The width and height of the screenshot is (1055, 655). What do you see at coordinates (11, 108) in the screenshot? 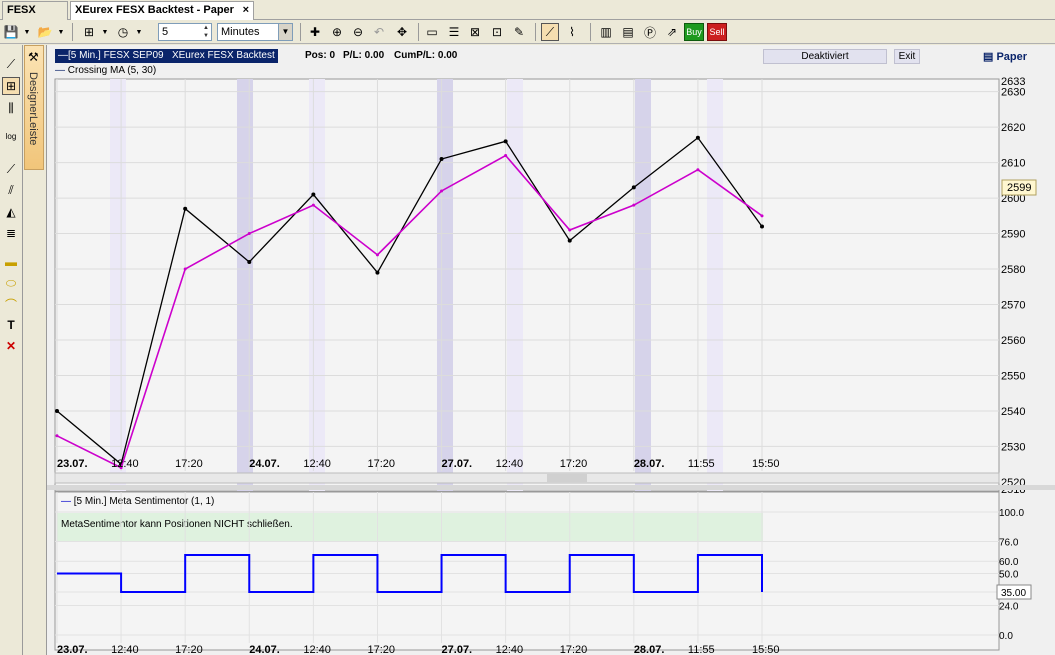
I see `candlestick-icon: ⫼` at bounding box center [11, 108].